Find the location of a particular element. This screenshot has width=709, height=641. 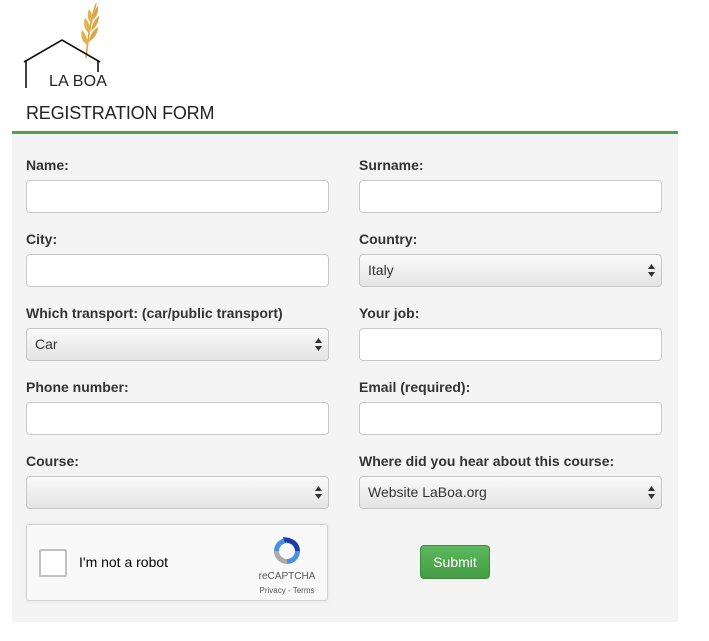

job-input is located at coordinates (510, 344).